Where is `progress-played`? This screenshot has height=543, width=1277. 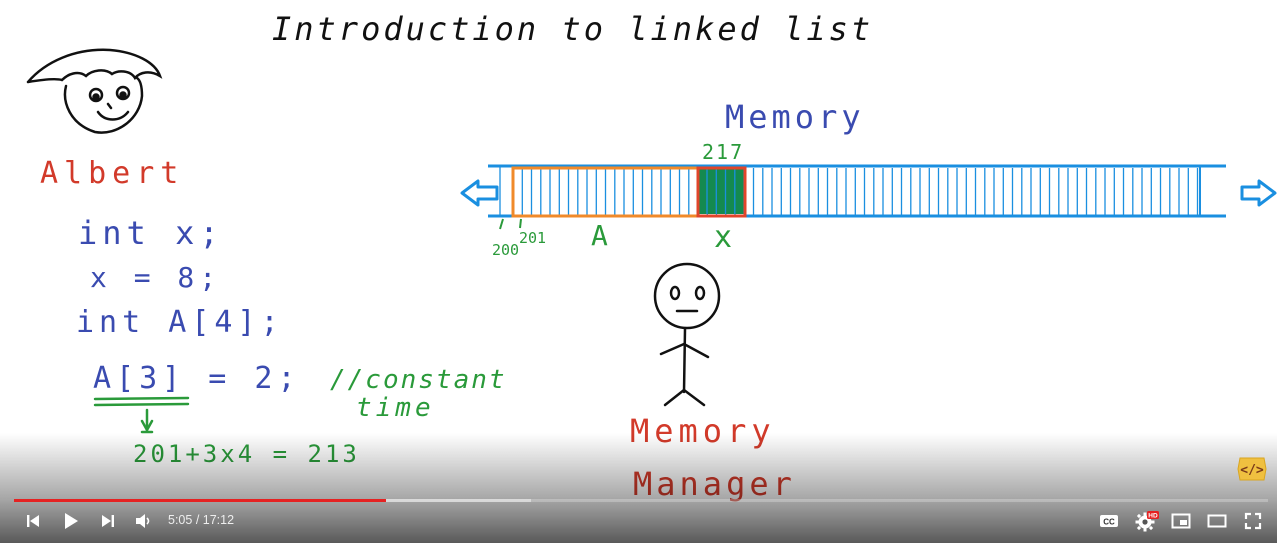 progress-played is located at coordinates (200, 500).